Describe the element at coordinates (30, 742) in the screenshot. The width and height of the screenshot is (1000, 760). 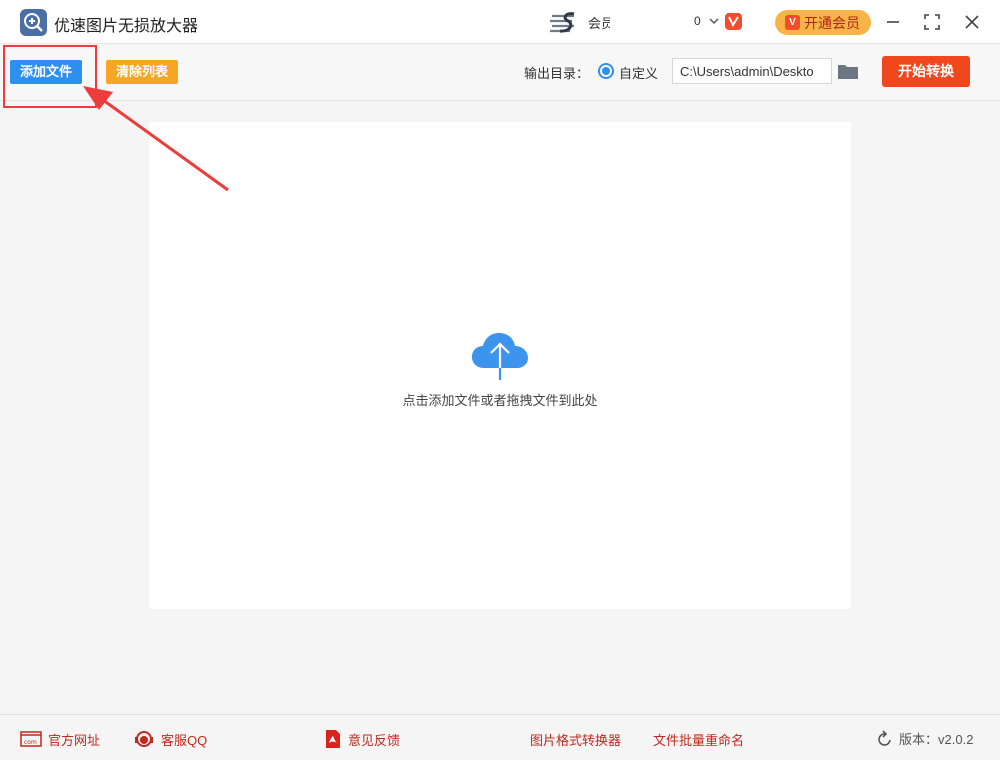
I see `svg-text: com` at that location.